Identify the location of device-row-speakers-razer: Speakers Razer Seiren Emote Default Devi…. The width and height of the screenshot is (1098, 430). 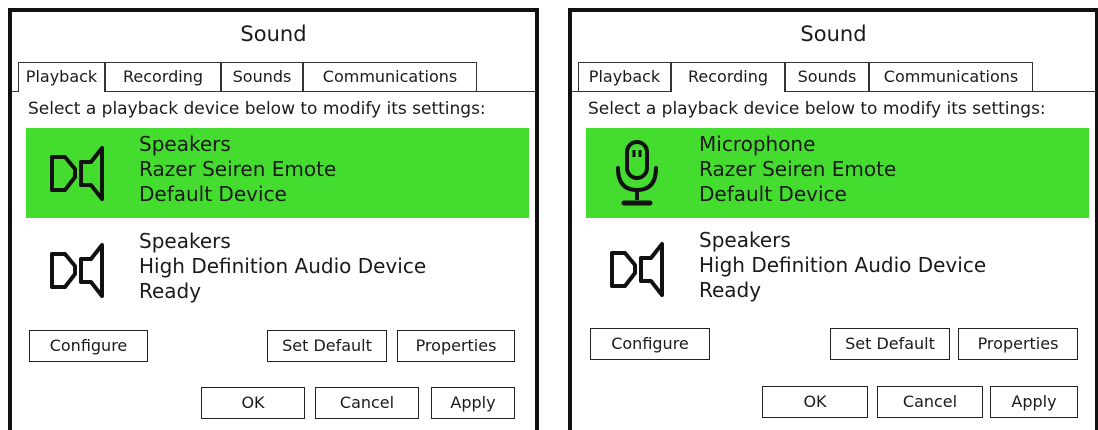
(277, 173).